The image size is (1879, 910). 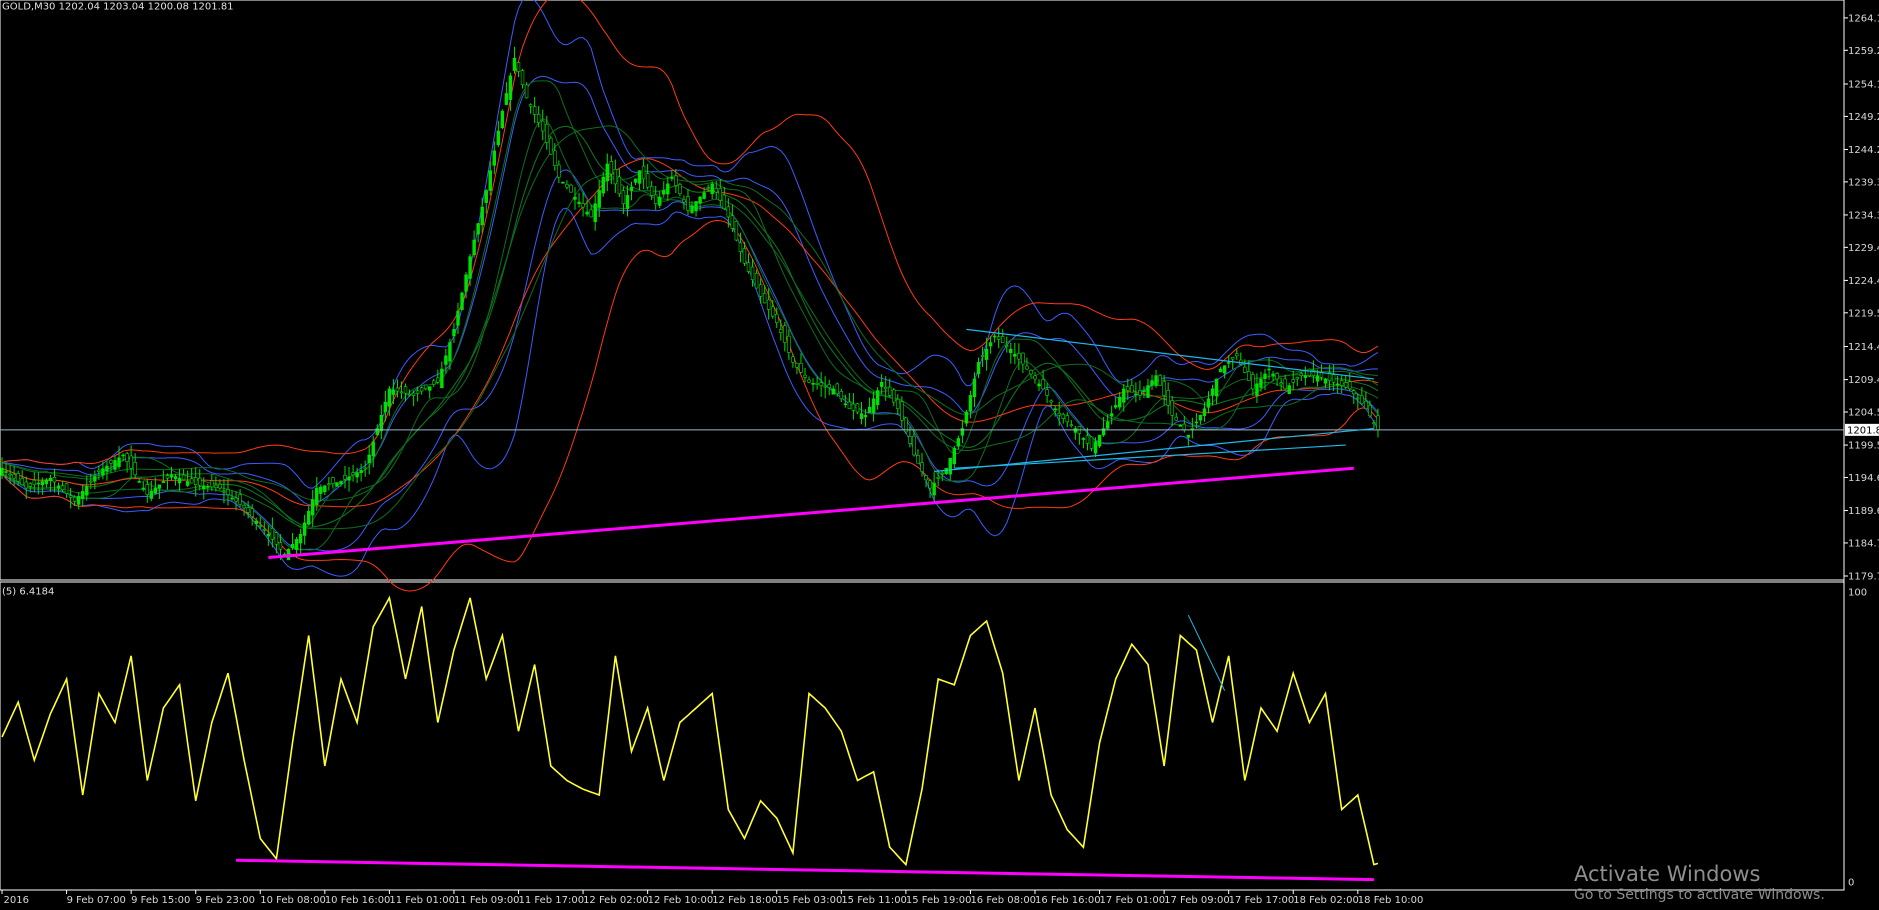 What do you see at coordinates (1863, 478) in the screenshot?
I see `price-tick-label: 1194.6` at bounding box center [1863, 478].